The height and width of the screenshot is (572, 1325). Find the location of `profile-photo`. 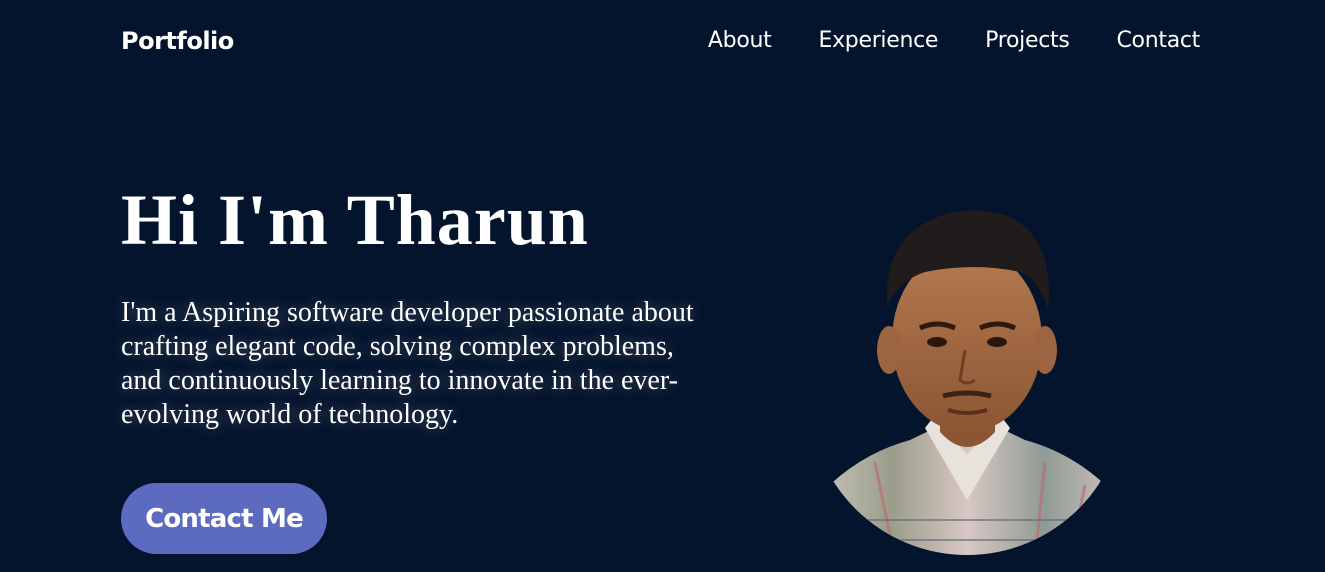

profile-photo is located at coordinates (967, 377).